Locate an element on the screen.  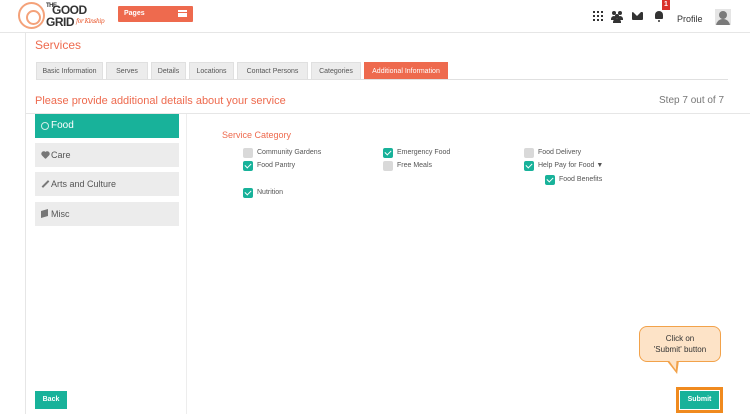
checkbox-label: Help Pay for Food ▼ is located at coordinates (571, 165).